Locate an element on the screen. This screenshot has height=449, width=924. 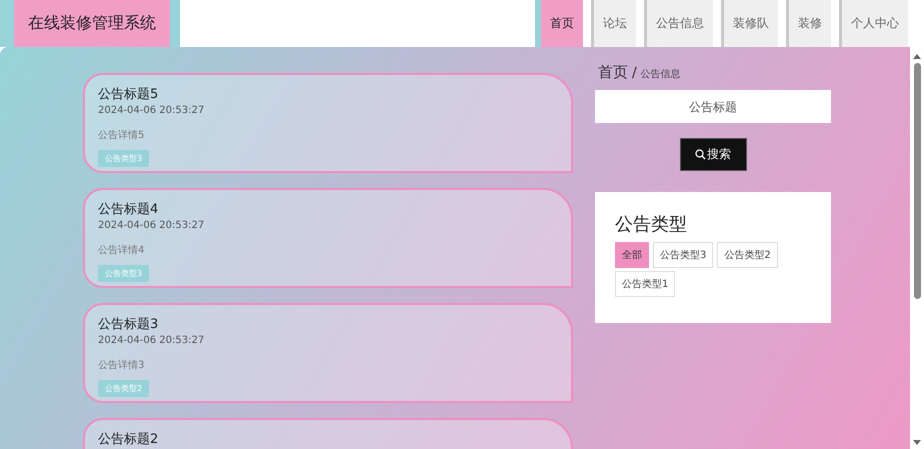
nav-tab: 首页 is located at coordinates (560, 23).